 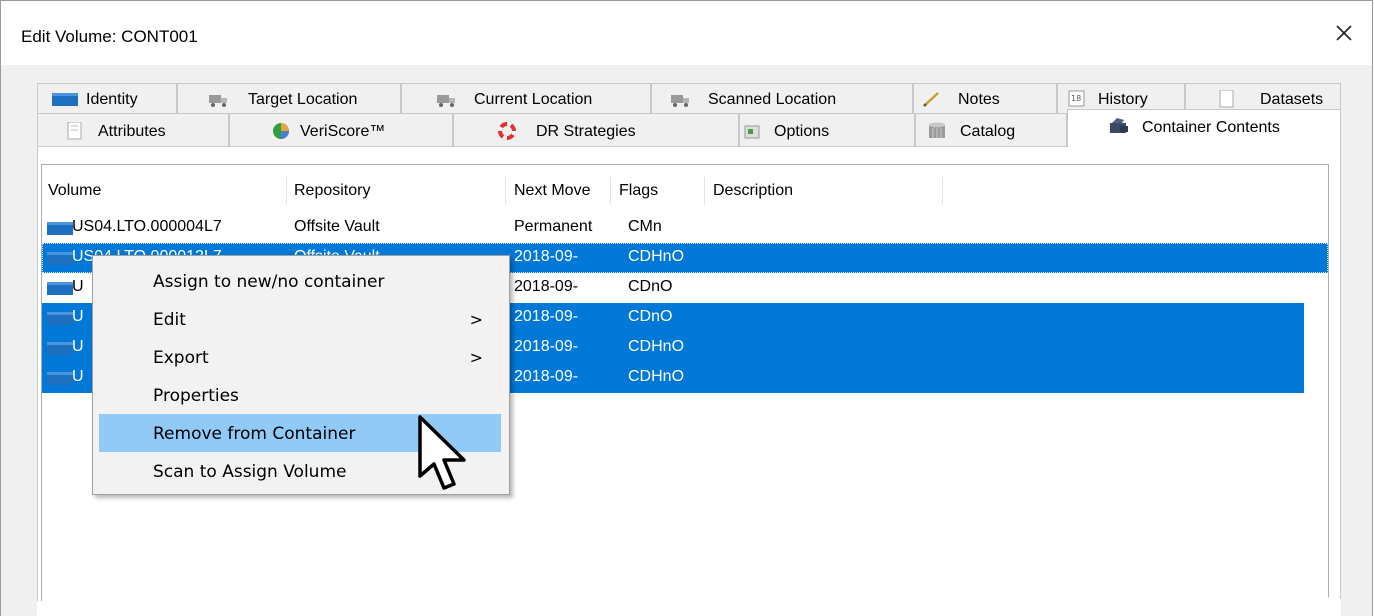 I want to click on menu-item-assign-container: Assign to new/no container, so click(x=300, y=281).